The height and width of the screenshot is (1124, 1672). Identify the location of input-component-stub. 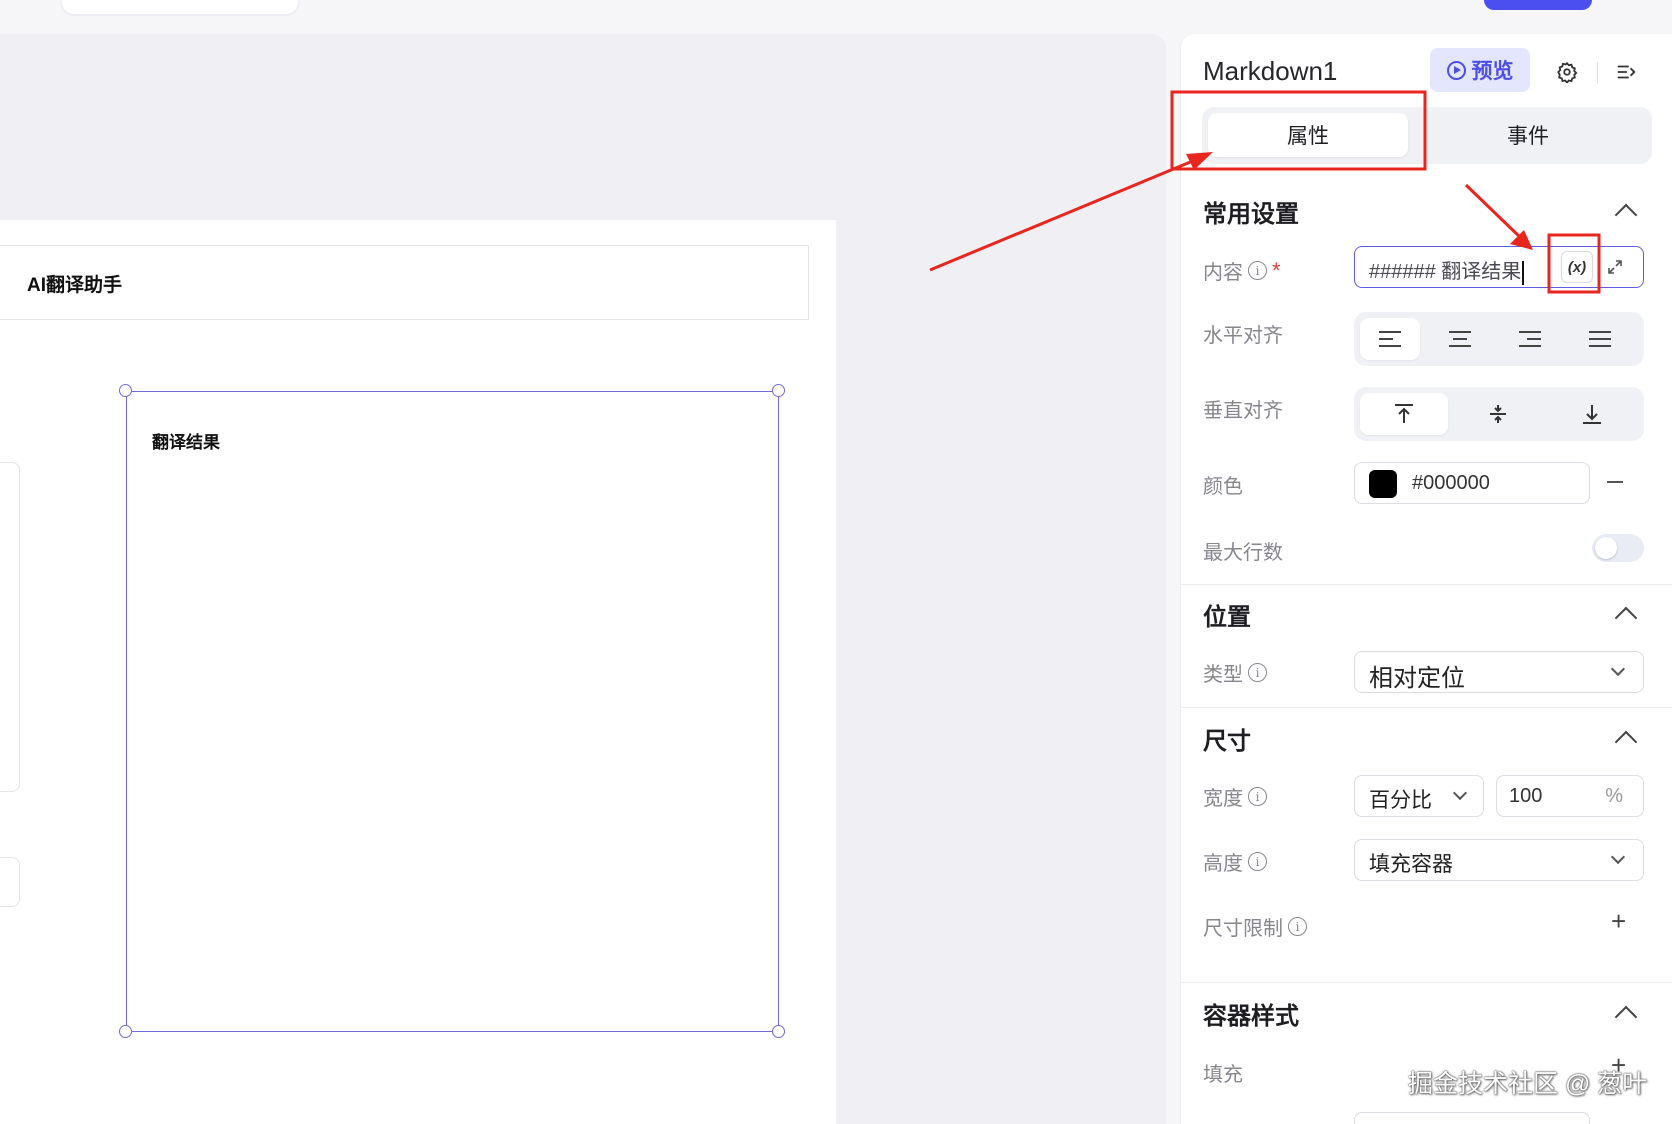
(10, 627).